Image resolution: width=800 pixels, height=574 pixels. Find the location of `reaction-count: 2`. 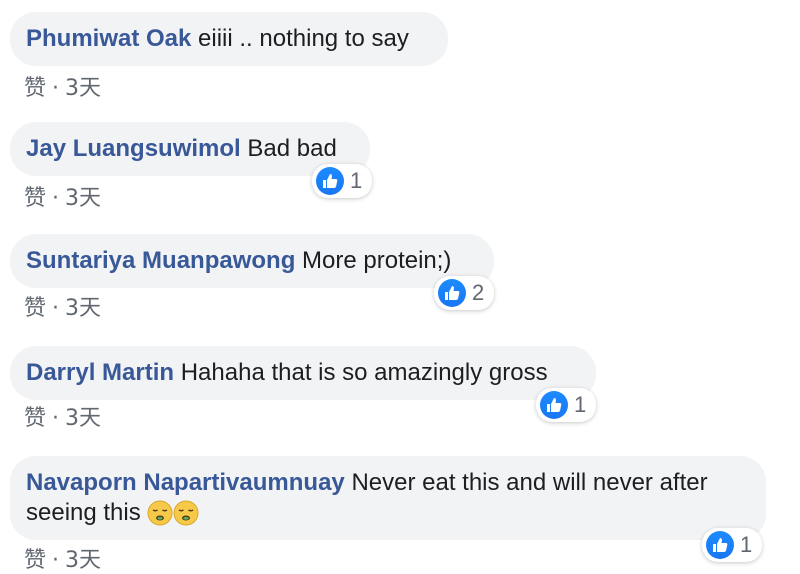

reaction-count: 2 is located at coordinates (464, 293).